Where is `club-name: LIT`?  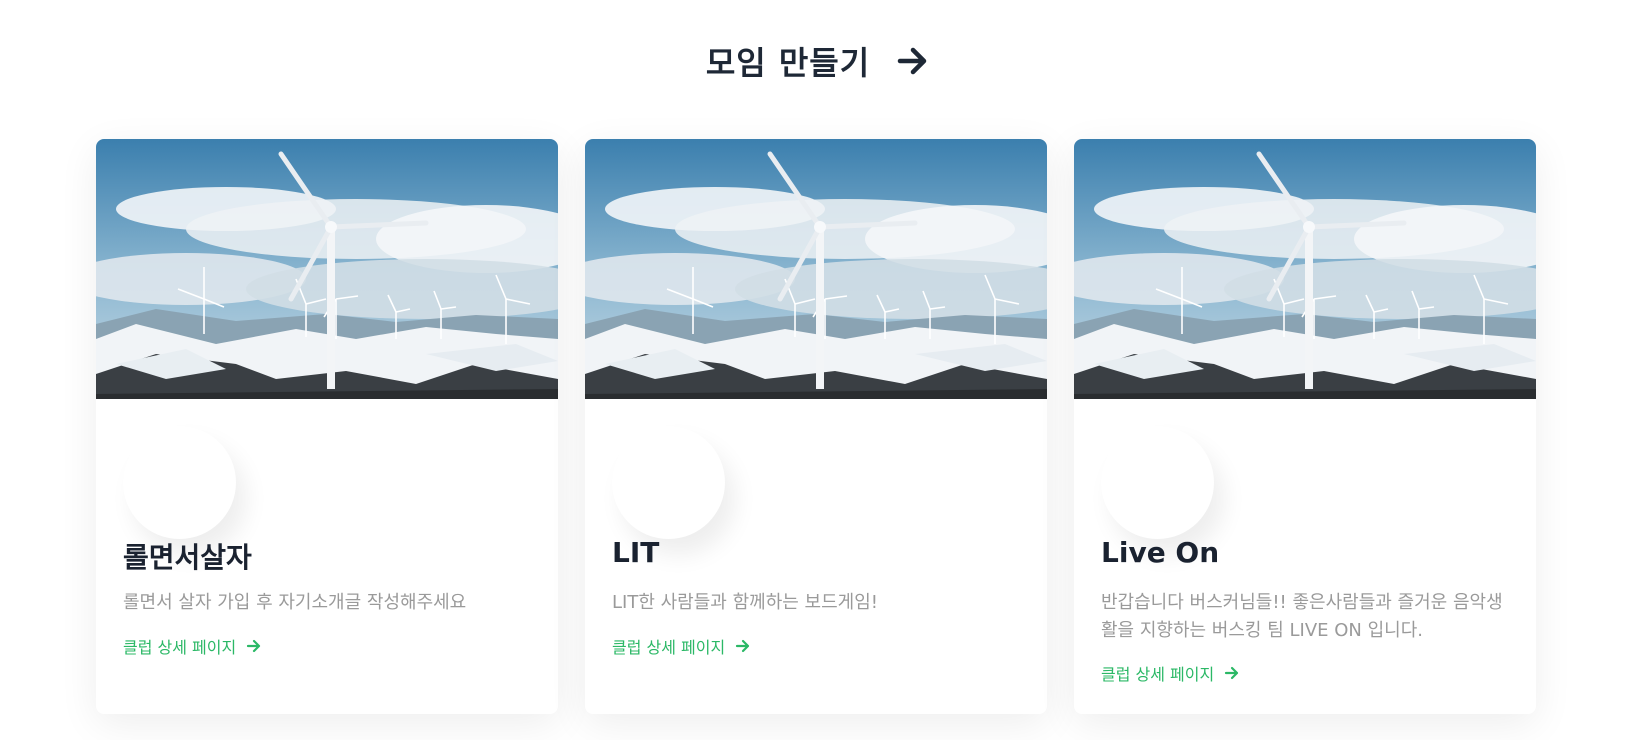
club-name: LIT is located at coordinates (636, 552).